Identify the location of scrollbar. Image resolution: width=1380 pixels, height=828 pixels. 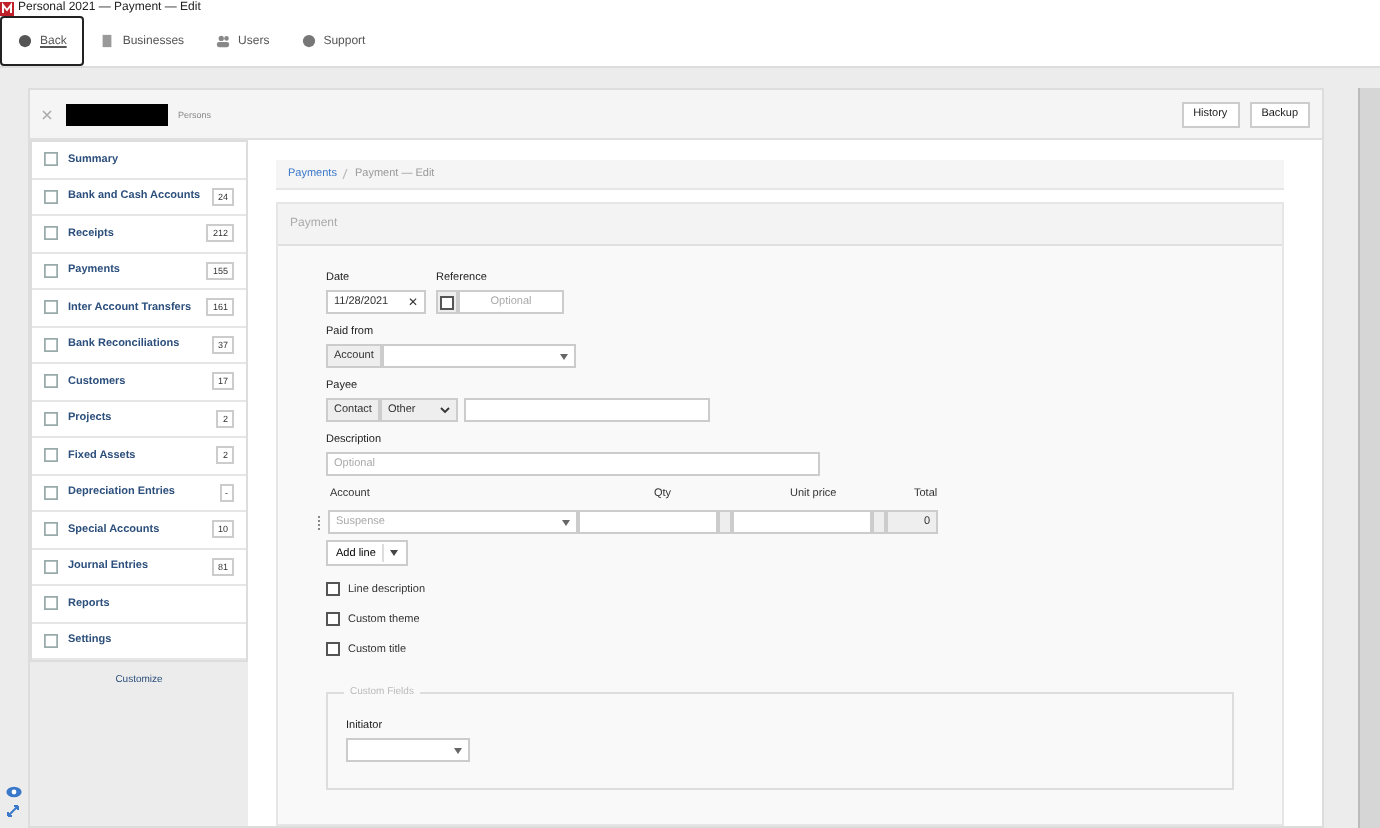
(1369, 458).